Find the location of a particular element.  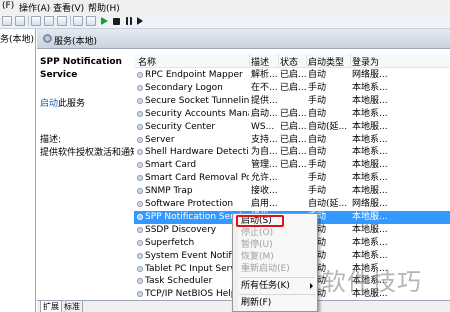

detail-start-line: 启动此服务 is located at coordinates (62, 102).